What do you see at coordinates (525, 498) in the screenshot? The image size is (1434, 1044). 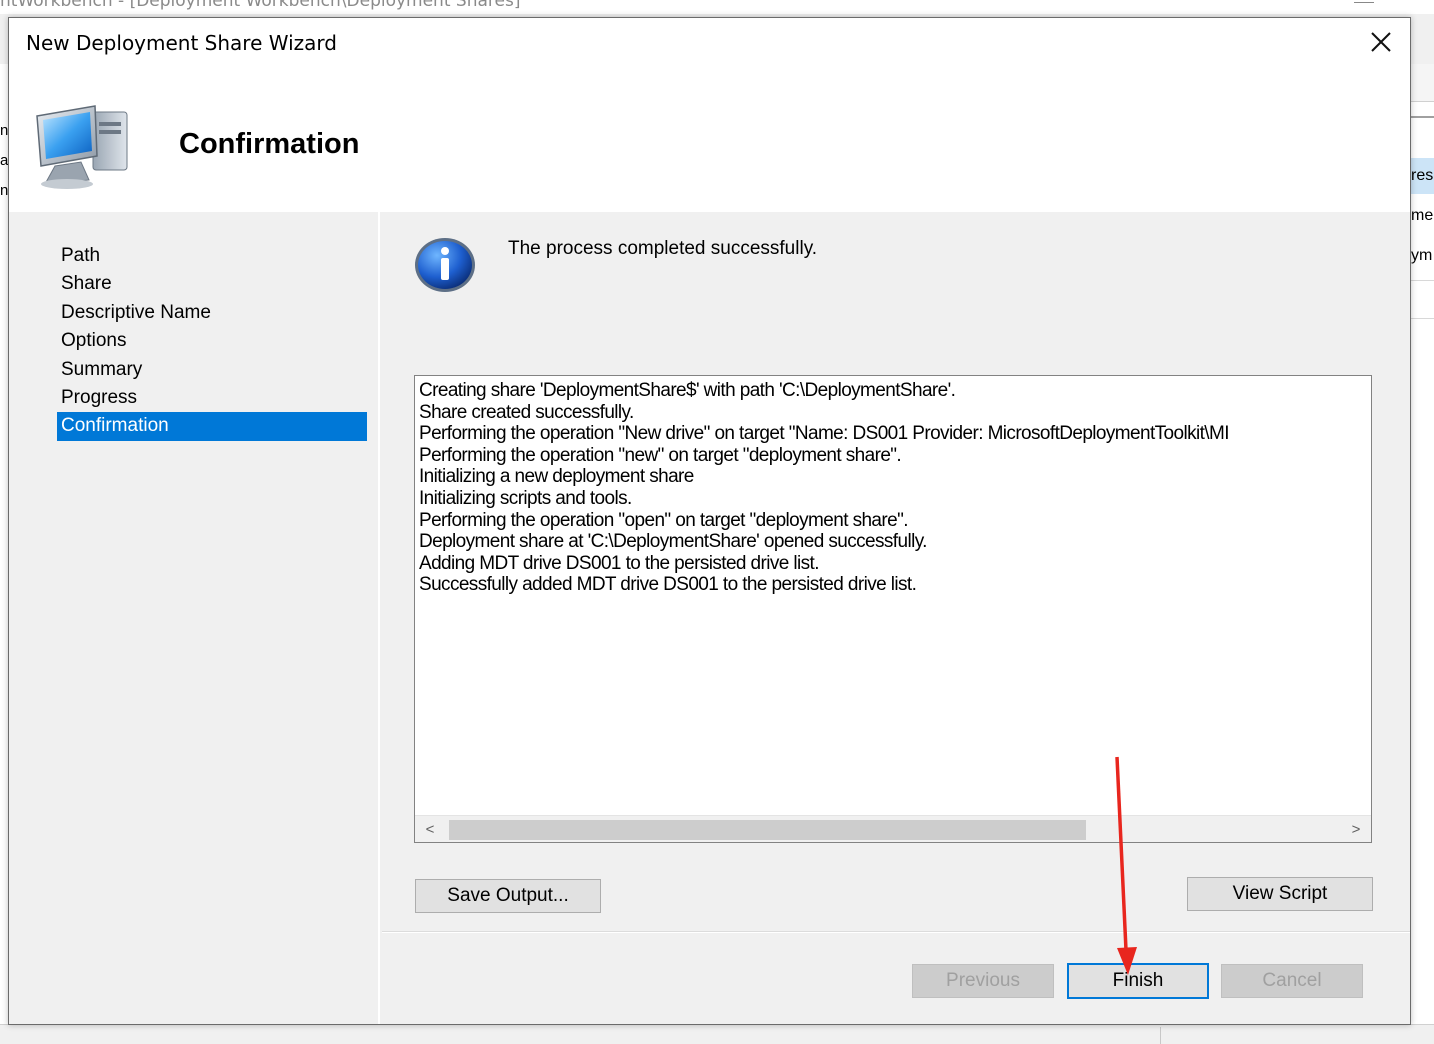 I see `log-line: Initializing scripts and tools.` at bounding box center [525, 498].